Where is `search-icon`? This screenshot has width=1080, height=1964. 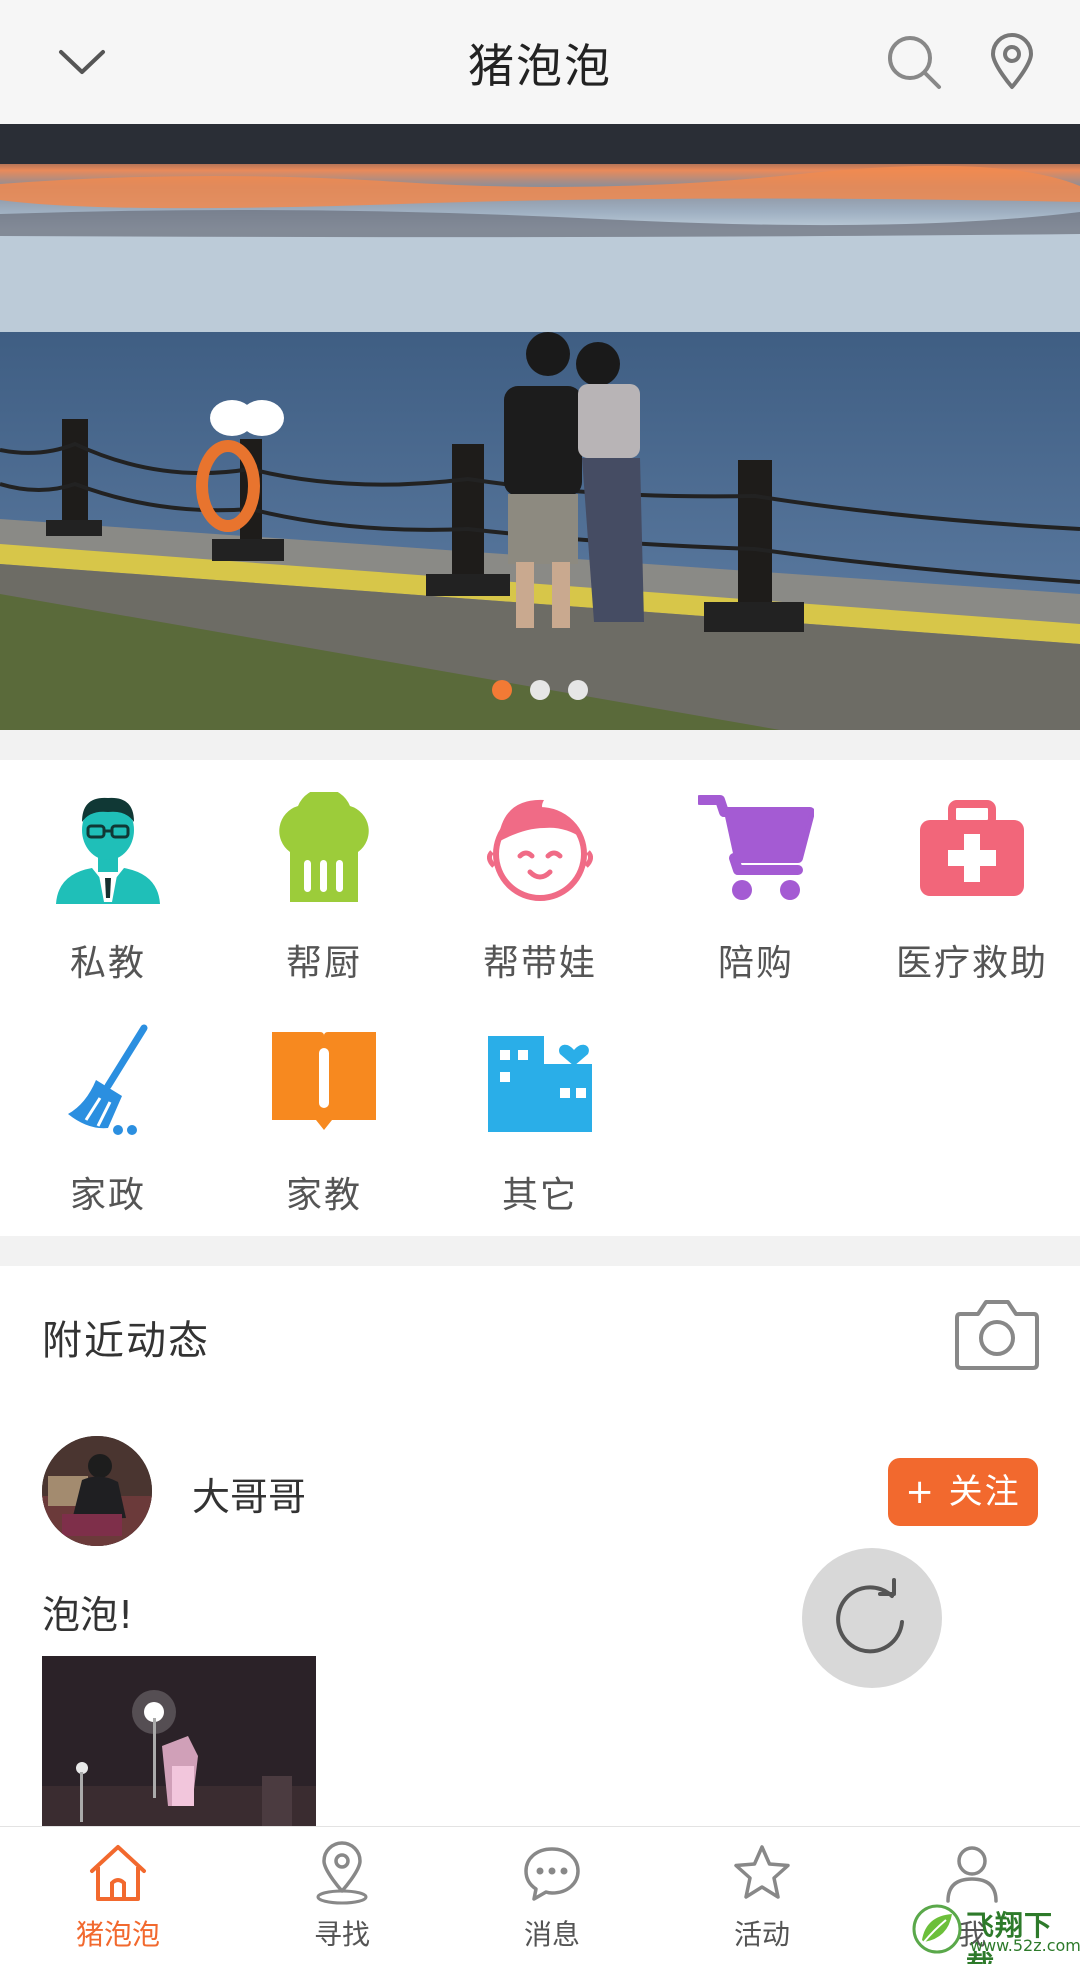
search-icon is located at coordinates (914, 62).